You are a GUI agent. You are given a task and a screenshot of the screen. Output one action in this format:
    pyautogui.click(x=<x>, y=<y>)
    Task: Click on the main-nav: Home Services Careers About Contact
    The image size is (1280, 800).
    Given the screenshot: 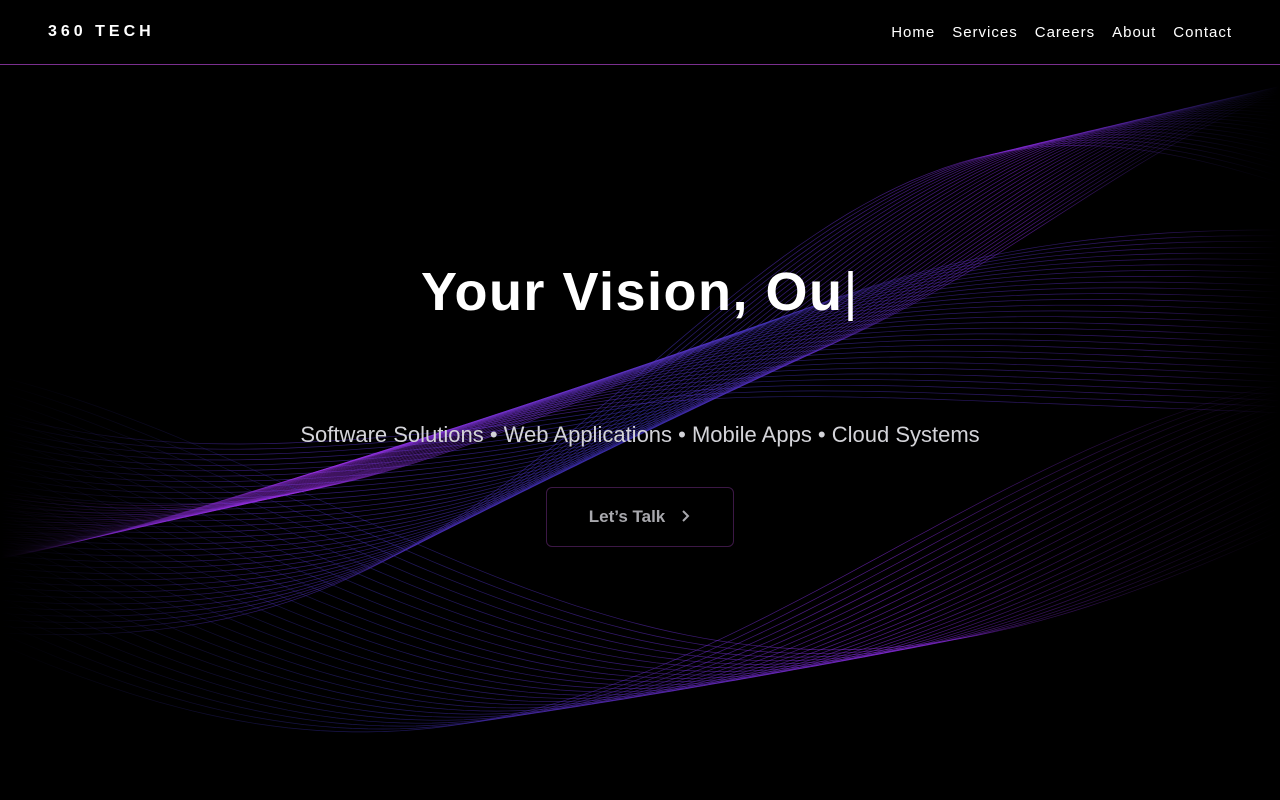 What is the action you would take?
    pyautogui.click(x=1053, y=32)
    